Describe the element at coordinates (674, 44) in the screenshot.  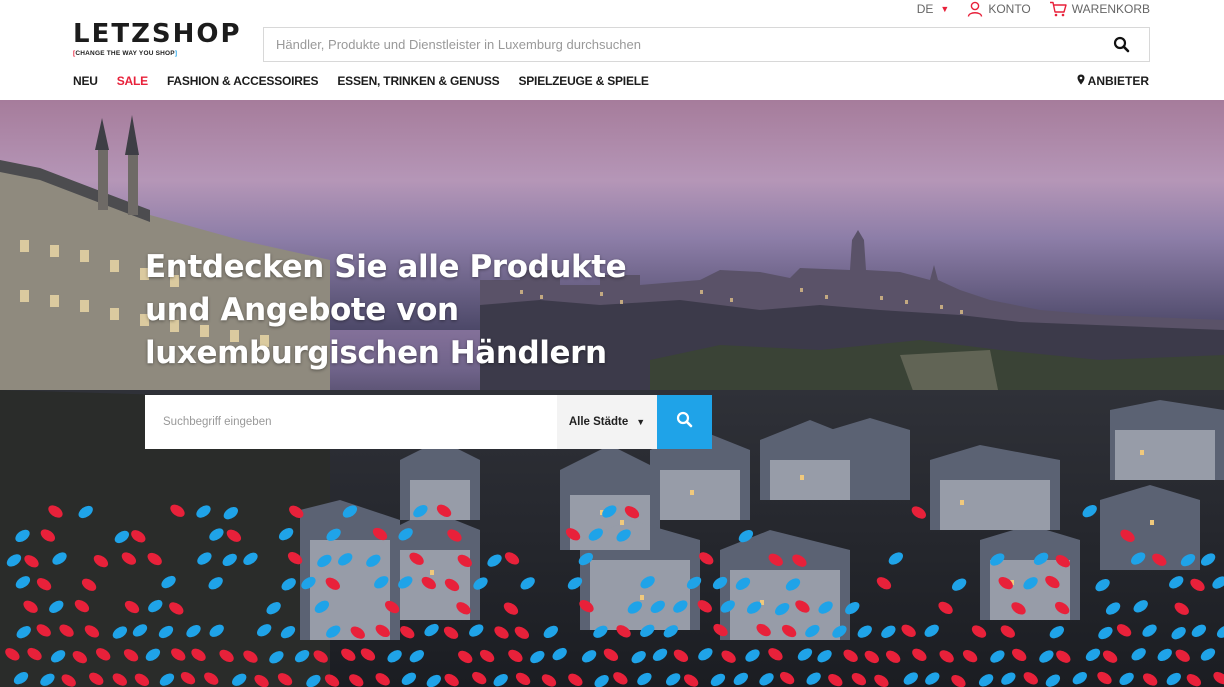
I see `header-search-input` at that location.